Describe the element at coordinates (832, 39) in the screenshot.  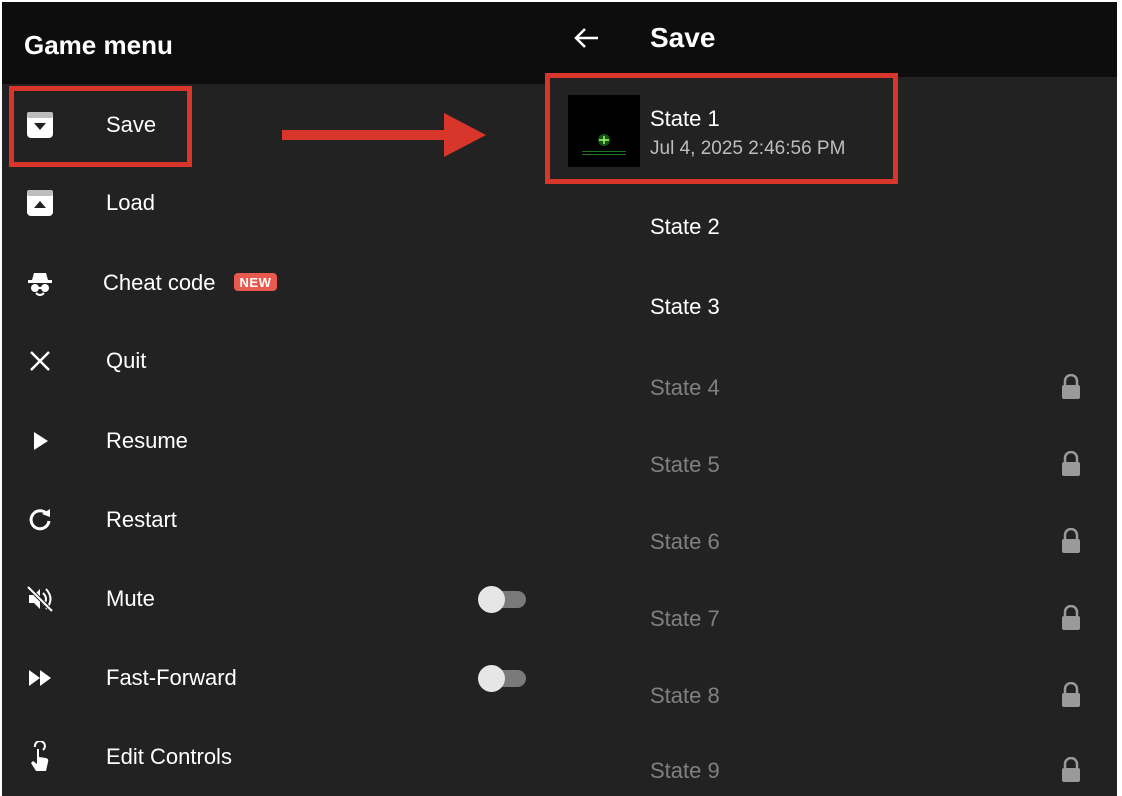
I see `right-panel-header` at that location.